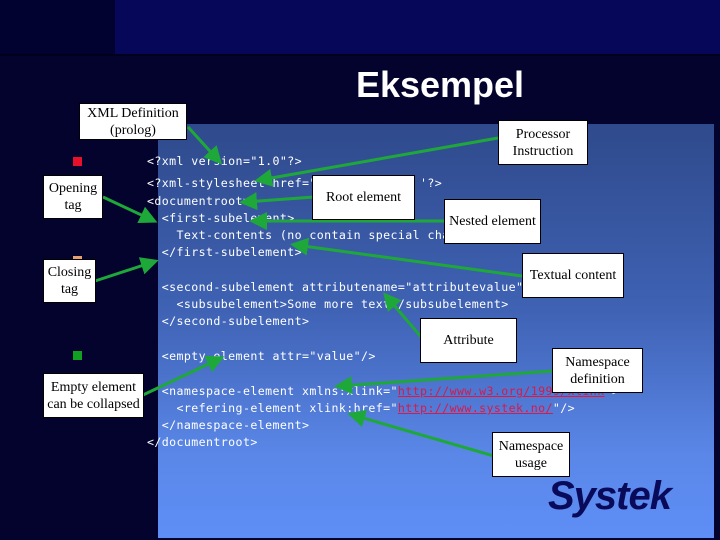 This screenshot has height=540, width=720. Describe the element at coordinates (224, 161) in the screenshot. I see `code-line-xml-decl: <?xml version="1.0"?>` at that location.